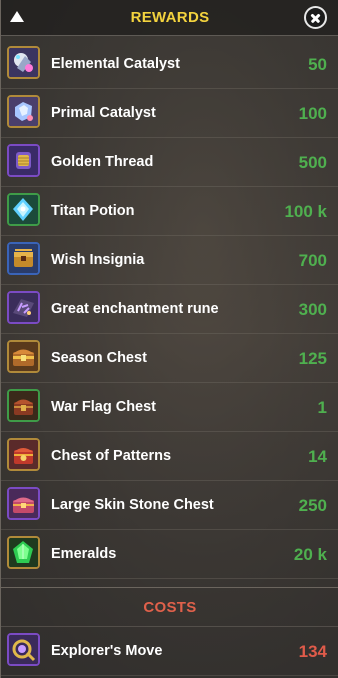 Image resolution: width=338 pixels, height=678 pixels. What do you see at coordinates (23, 552) in the screenshot?
I see `emerald-icon` at bounding box center [23, 552].